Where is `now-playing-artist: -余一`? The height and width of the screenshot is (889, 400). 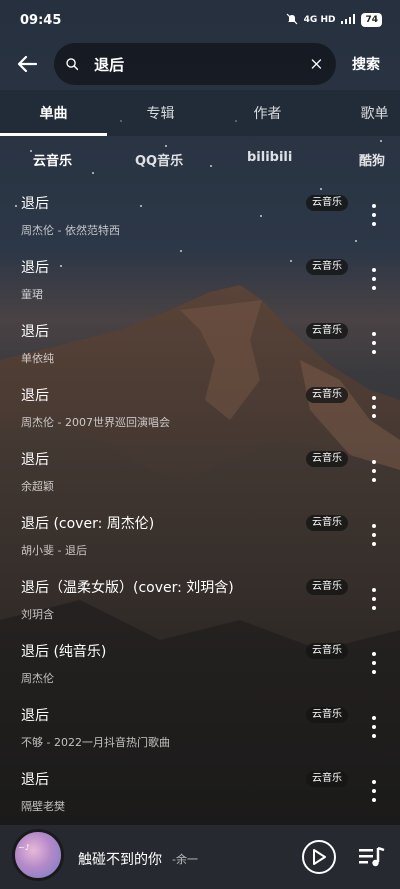 now-playing-artist: -余一 is located at coordinates (185, 859).